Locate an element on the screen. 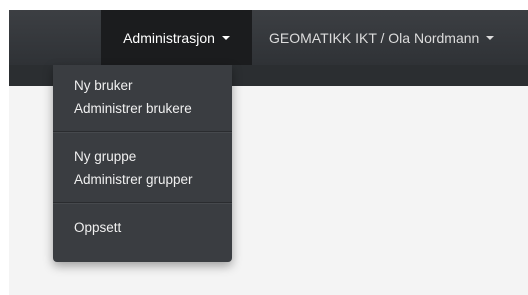  menu-item-oppsett: Oppsett is located at coordinates (142, 227).